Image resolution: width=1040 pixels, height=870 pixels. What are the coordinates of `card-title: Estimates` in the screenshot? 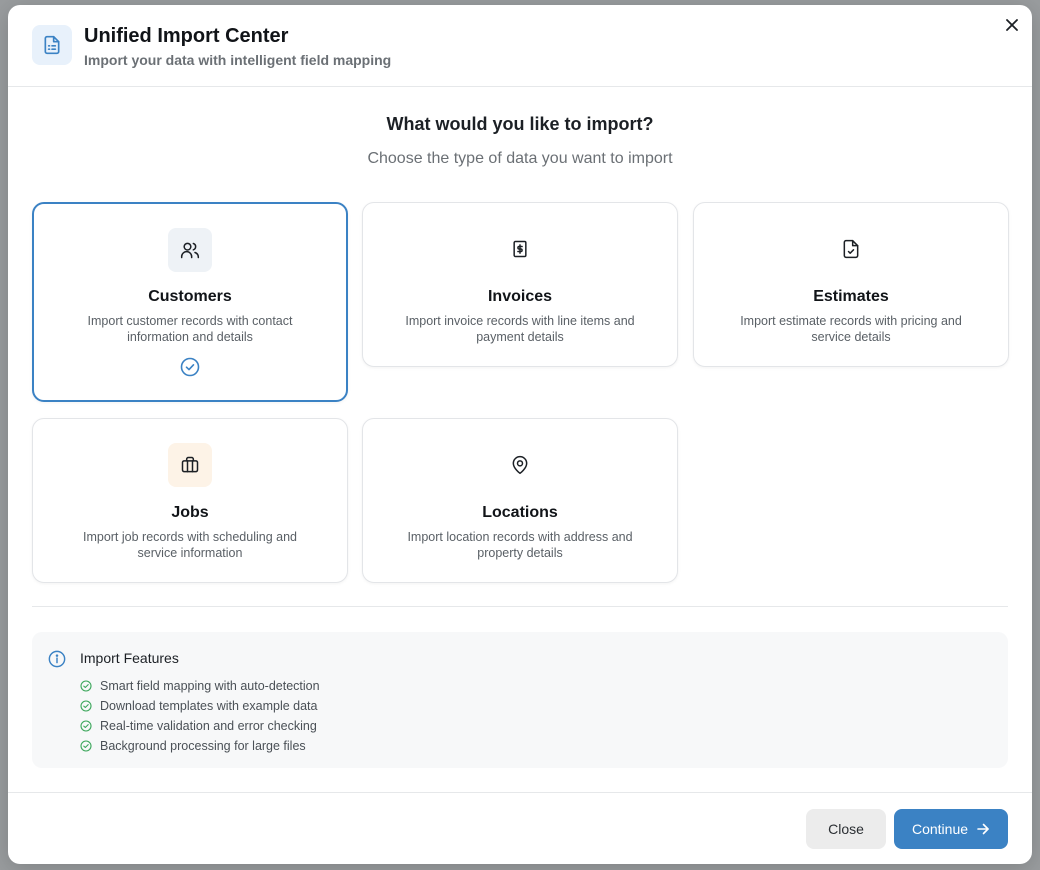 It's located at (851, 296).